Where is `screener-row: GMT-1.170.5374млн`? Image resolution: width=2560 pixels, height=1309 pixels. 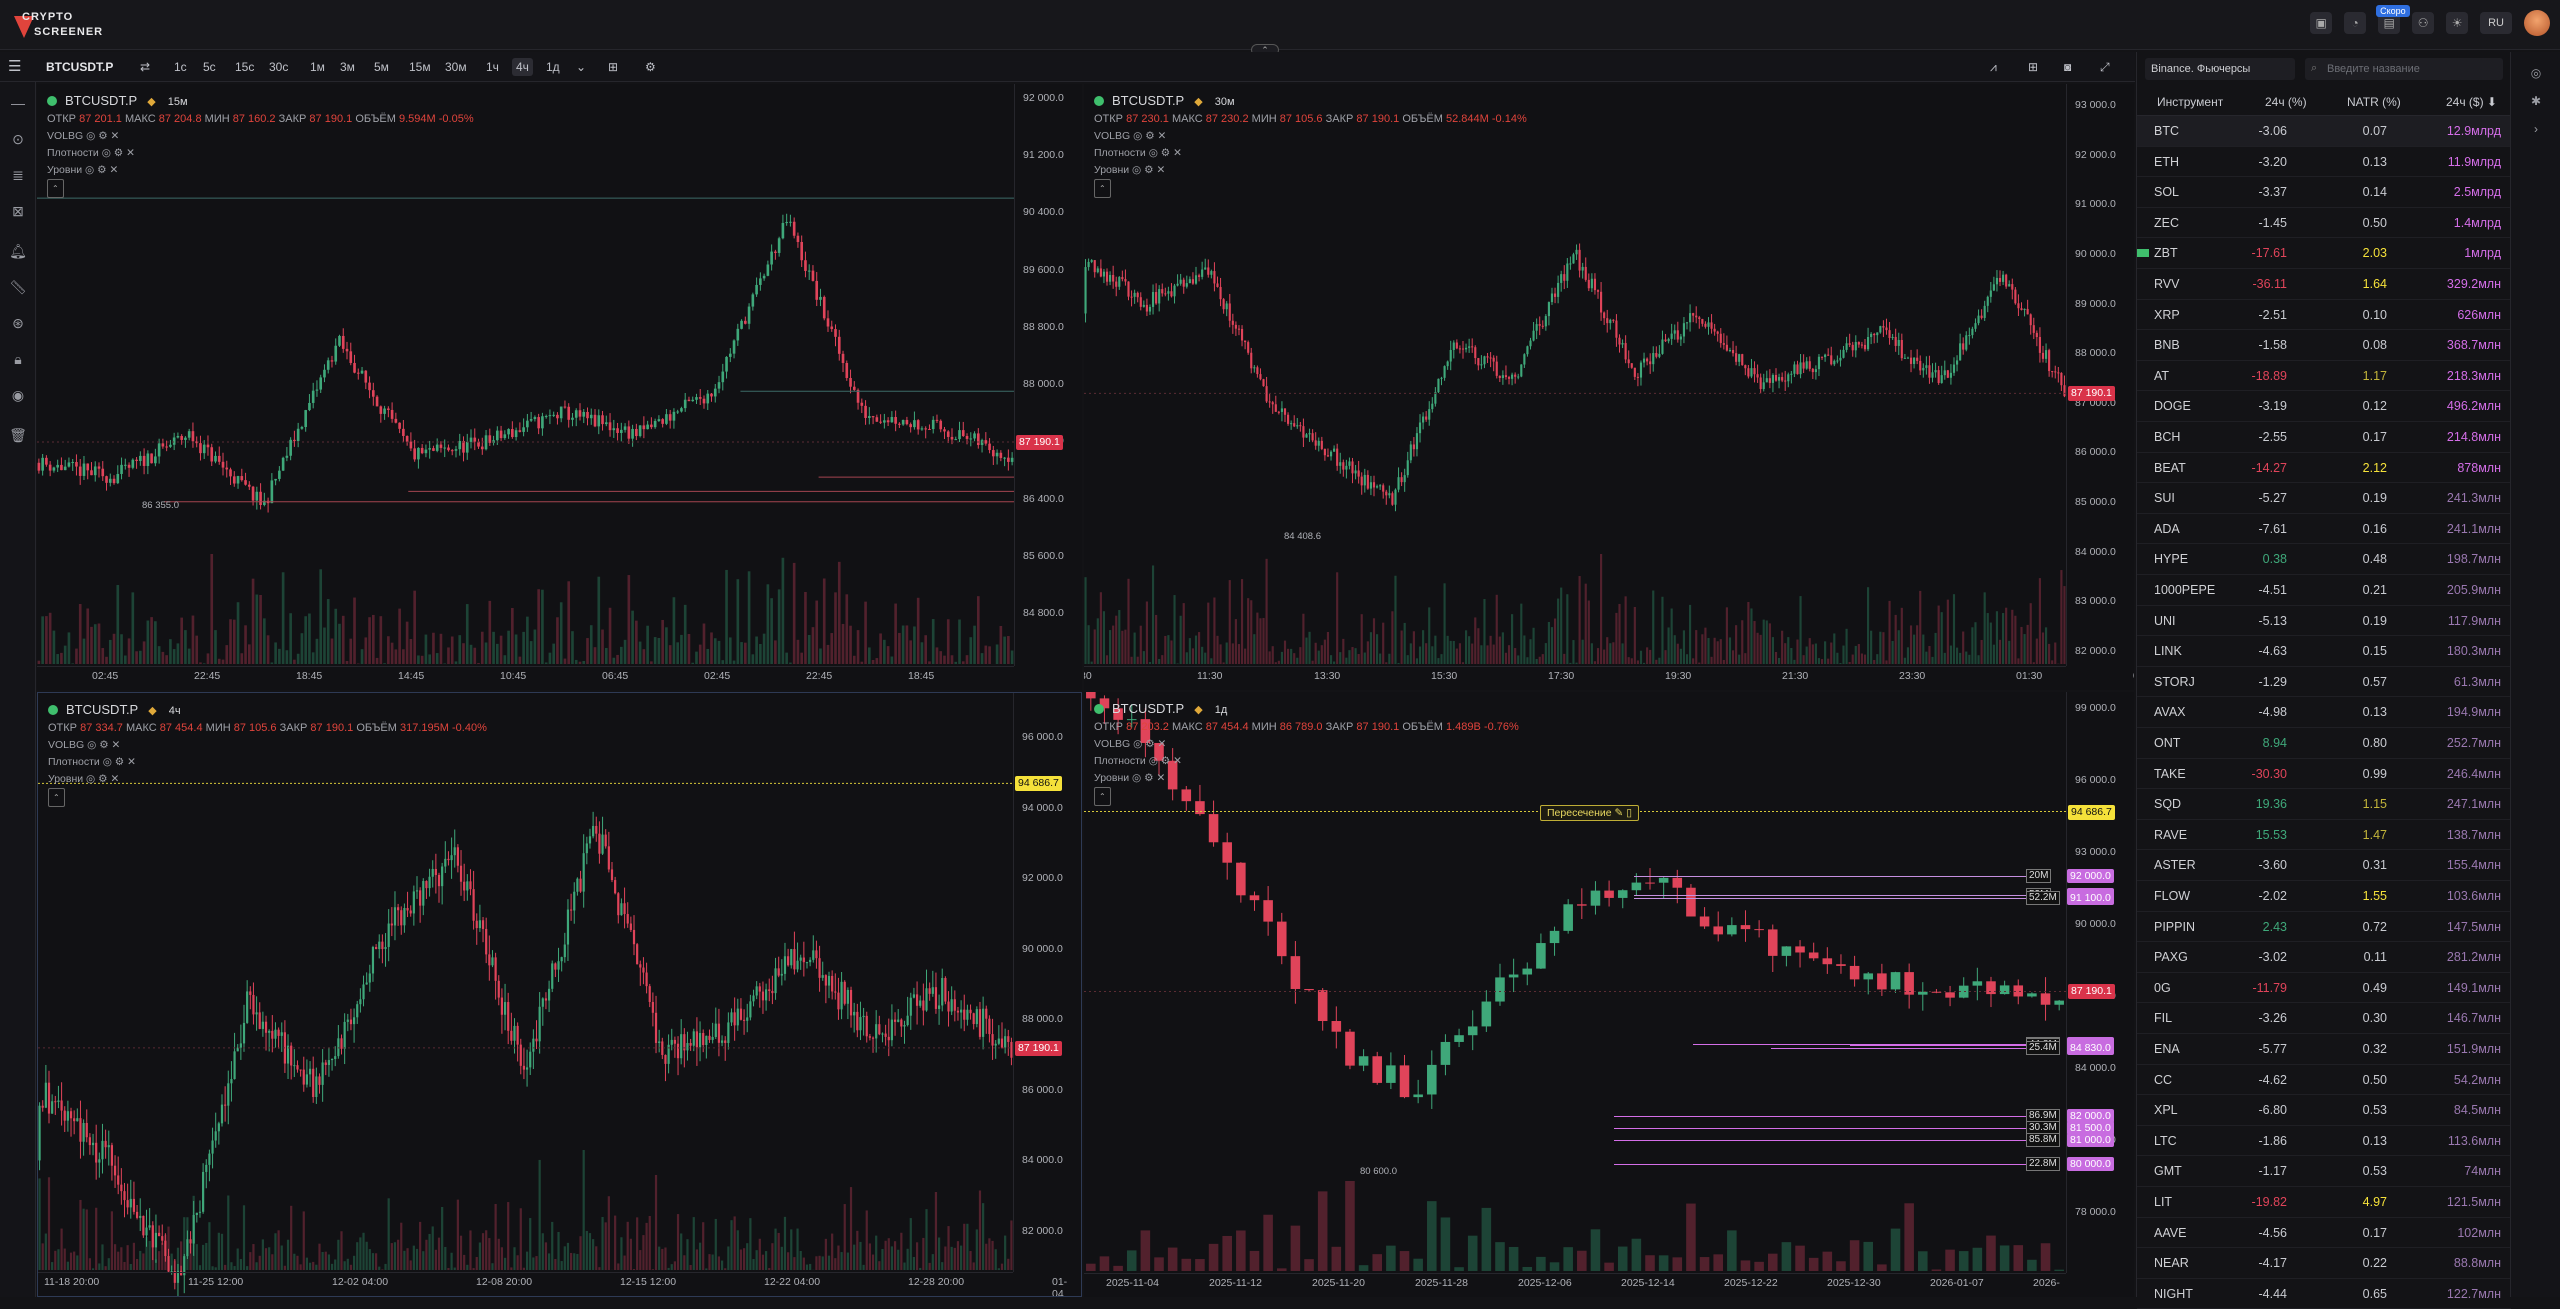 screener-row: GMT-1.170.5374млн is located at coordinates (2324, 1171).